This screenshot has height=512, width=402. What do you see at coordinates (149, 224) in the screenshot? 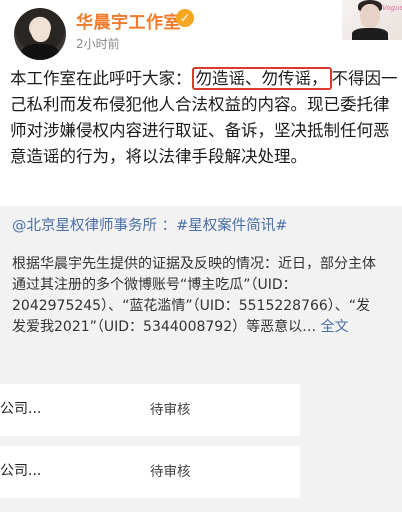
I see `repost-source-link: @北京星权律师事务所 ：#星权案件简讯#` at bounding box center [149, 224].